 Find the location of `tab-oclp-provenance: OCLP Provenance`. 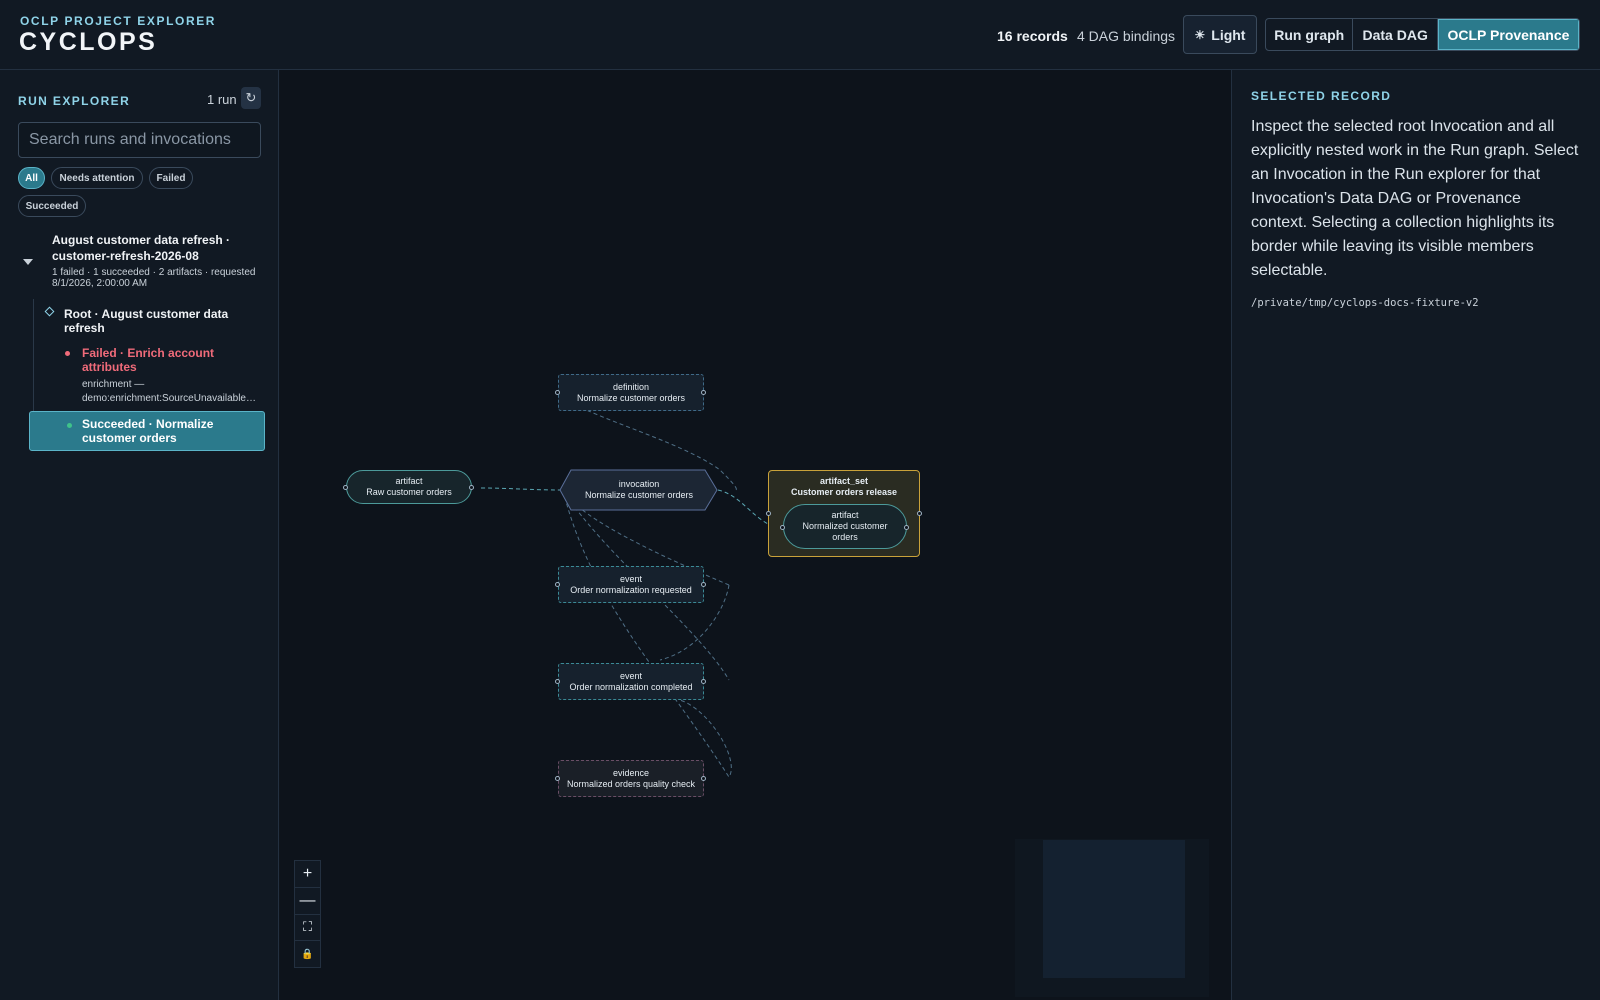

tab-oclp-provenance: OCLP Provenance is located at coordinates (1508, 34).